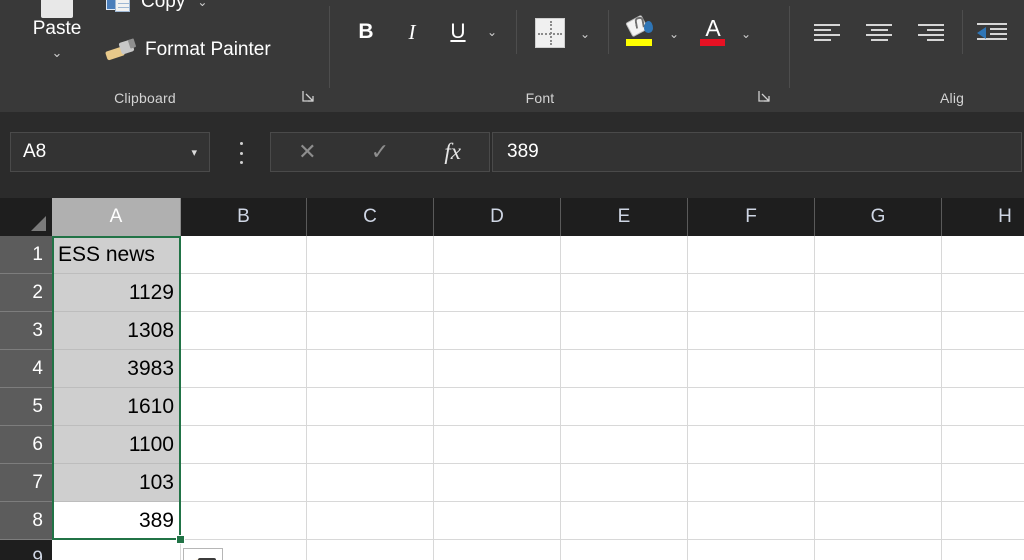 The image size is (1024, 560). What do you see at coordinates (624, 293) in the screenshot?
I see `cell-E2` at bounding box center [624, 293].